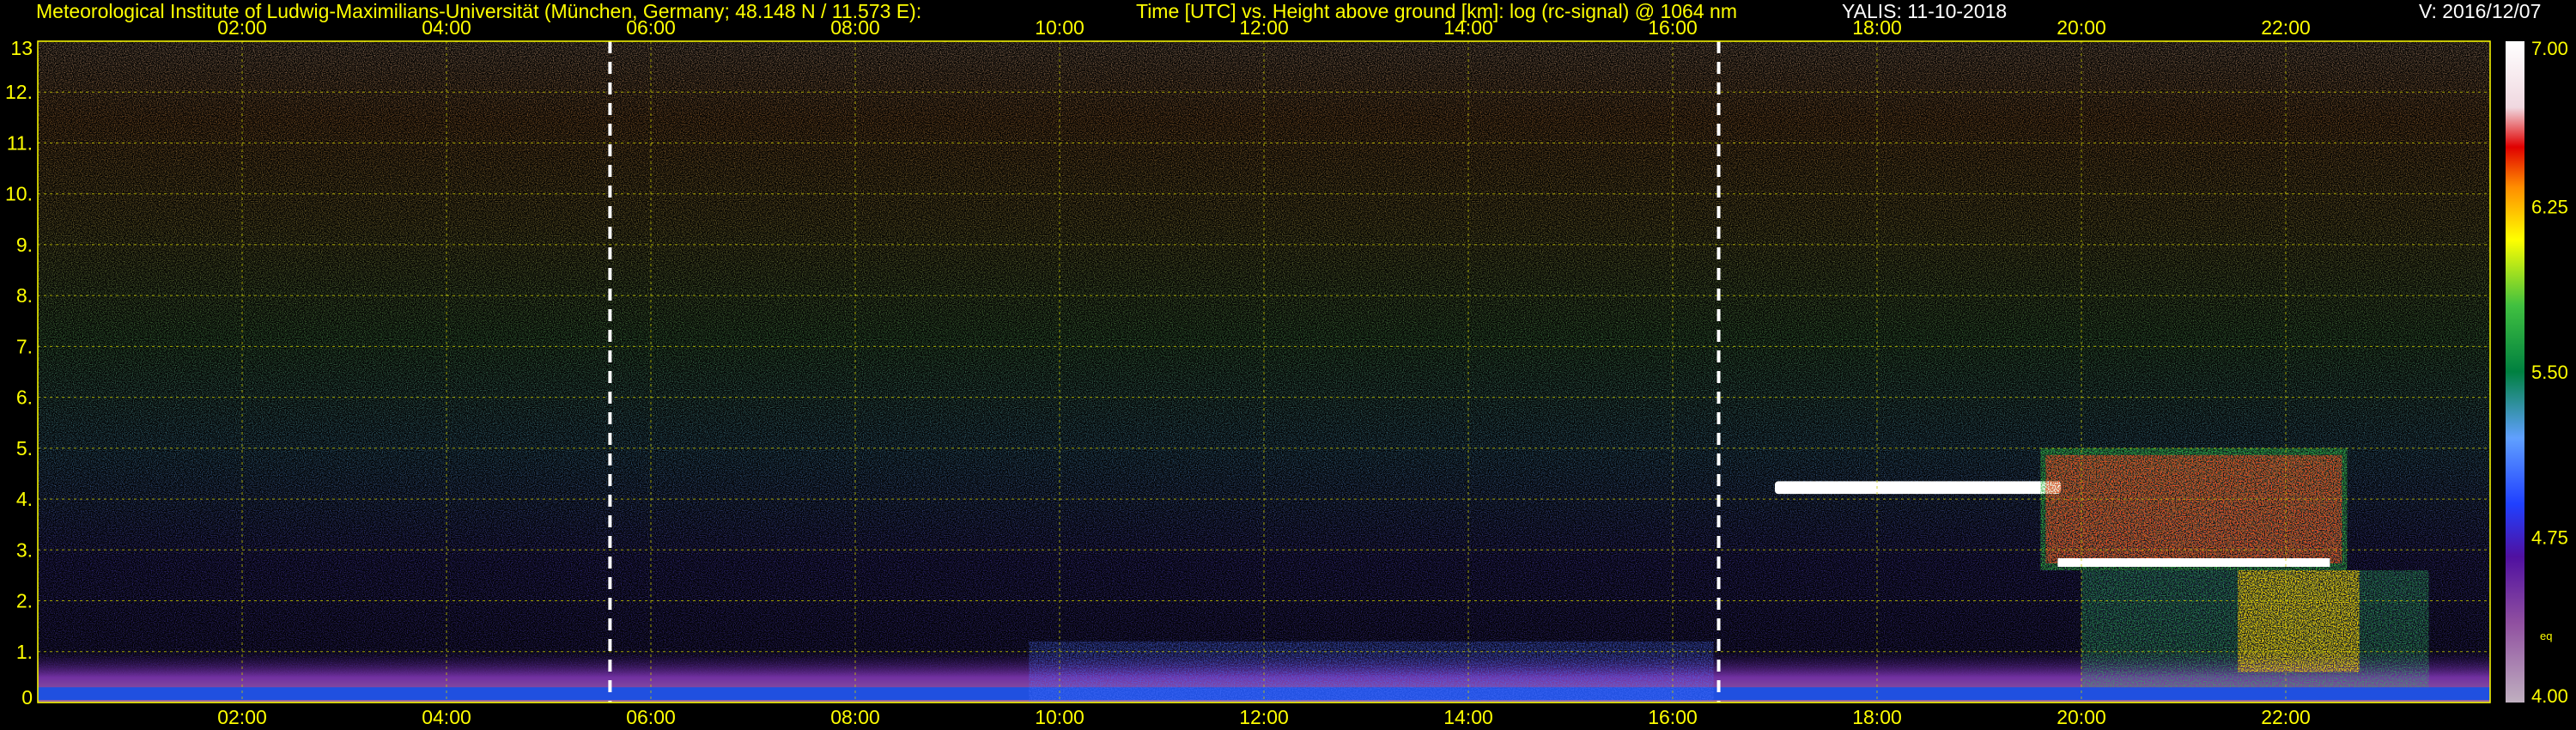  I want to click on x-tick-label-bottom: 16:00, so click(1673, 717).